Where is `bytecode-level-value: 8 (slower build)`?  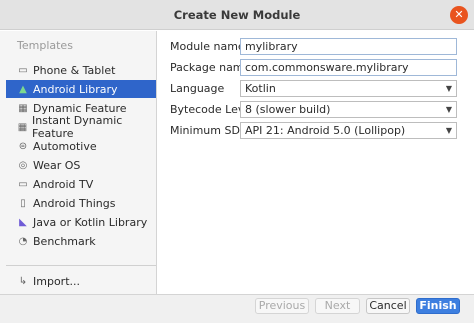
bytecode-level-value: 8 (slower build) is located at coordinates (288, 109).